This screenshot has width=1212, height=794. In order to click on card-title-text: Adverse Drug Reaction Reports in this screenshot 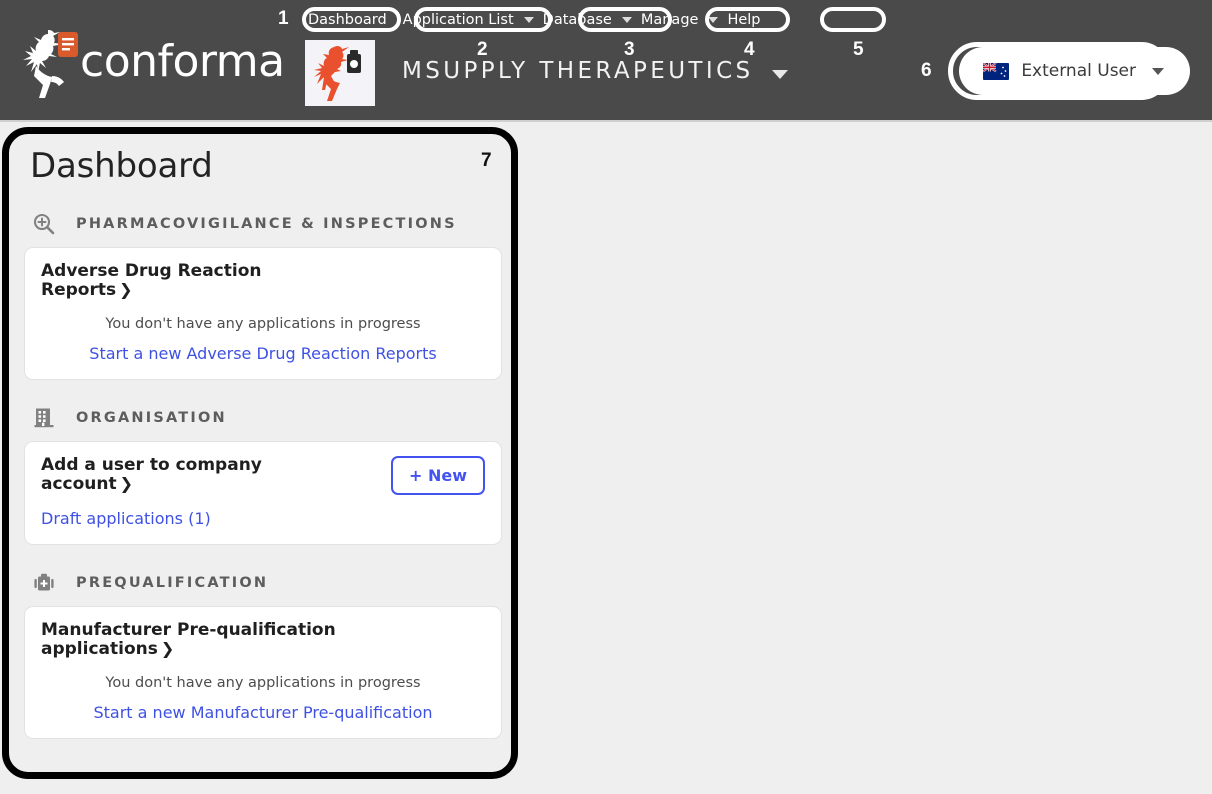, I will do `click(151, 281)`.